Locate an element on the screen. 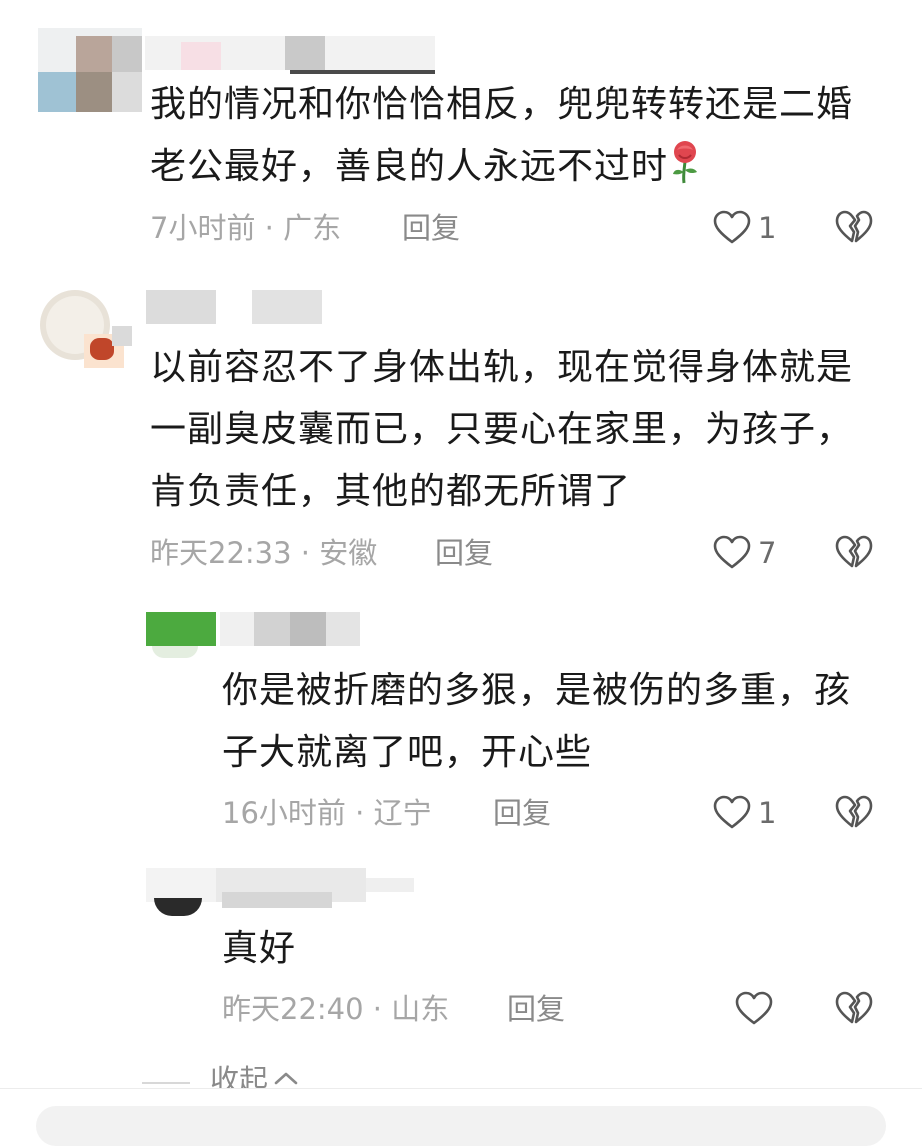 This screenshot has height=1146, width=922. comment-meta: 7小时前 · 广东 is located at coordinates (245, 228).